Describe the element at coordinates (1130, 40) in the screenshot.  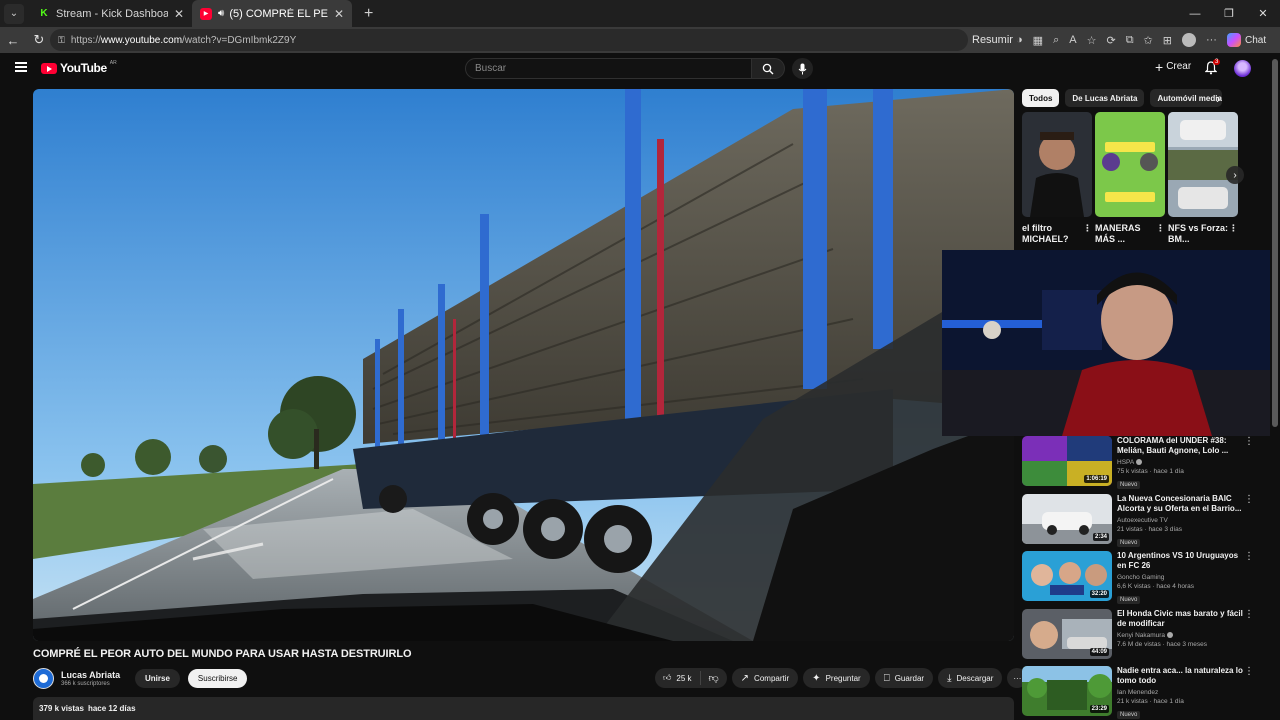
I see `split-screen-icon: ⧉` at that location.